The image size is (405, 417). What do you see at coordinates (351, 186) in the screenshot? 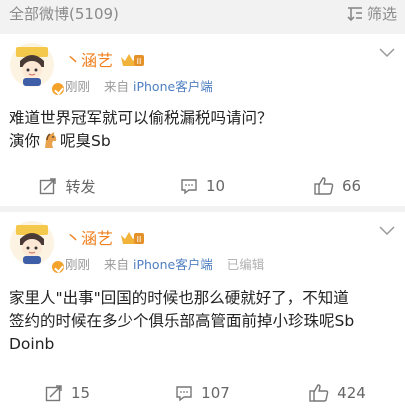
I see `like-count: 66` at bounding box center [351, 186].